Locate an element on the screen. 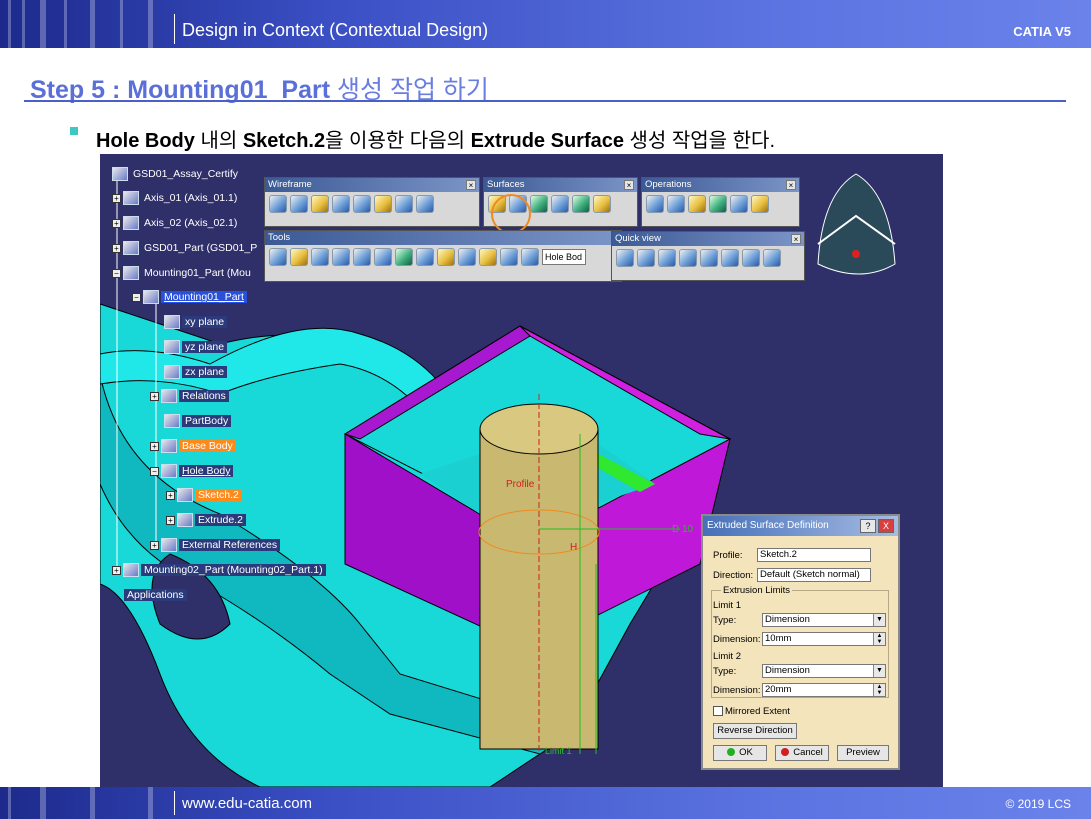 The height and width of the screenshot is (819, 1091). graph-icon is located at coordinates (341, 257).